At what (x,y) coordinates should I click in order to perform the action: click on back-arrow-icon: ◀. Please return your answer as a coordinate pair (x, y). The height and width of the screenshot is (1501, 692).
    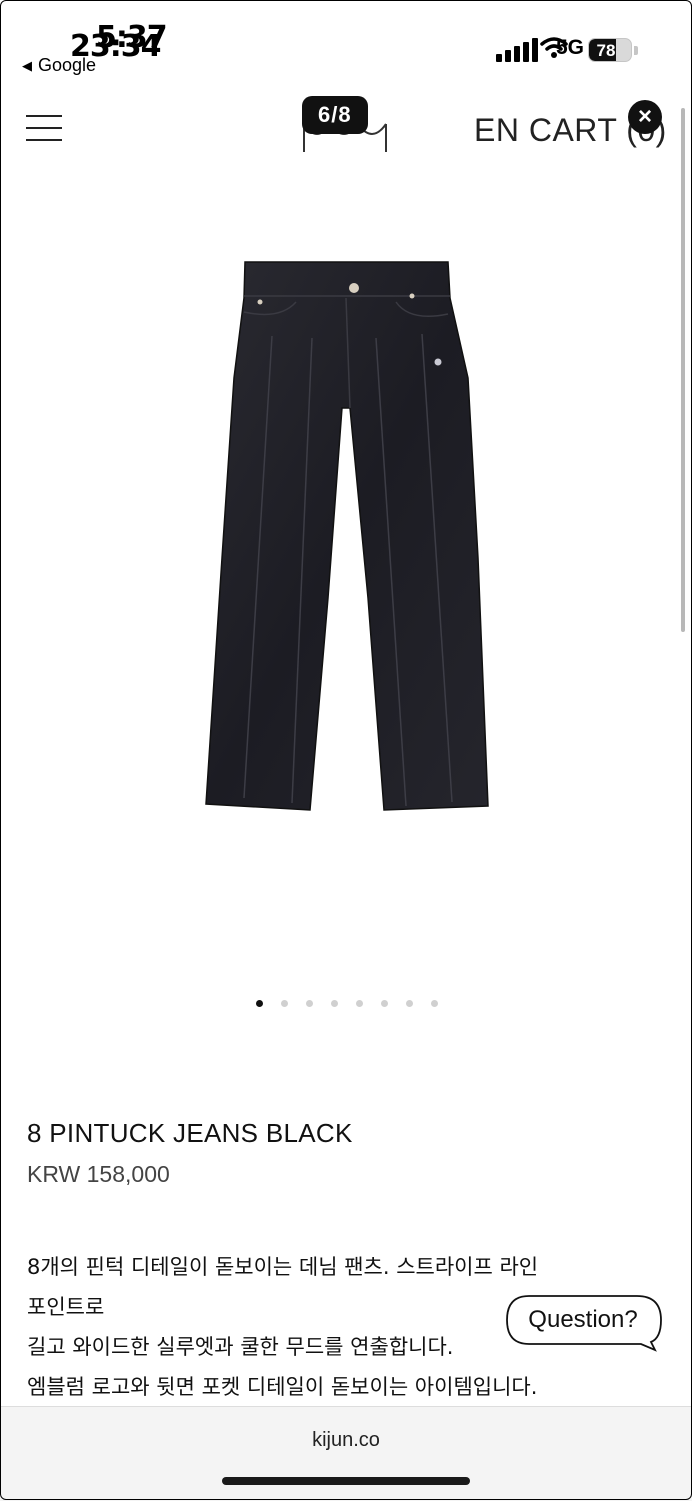
    Looking at the image, I should click on (27, 65).